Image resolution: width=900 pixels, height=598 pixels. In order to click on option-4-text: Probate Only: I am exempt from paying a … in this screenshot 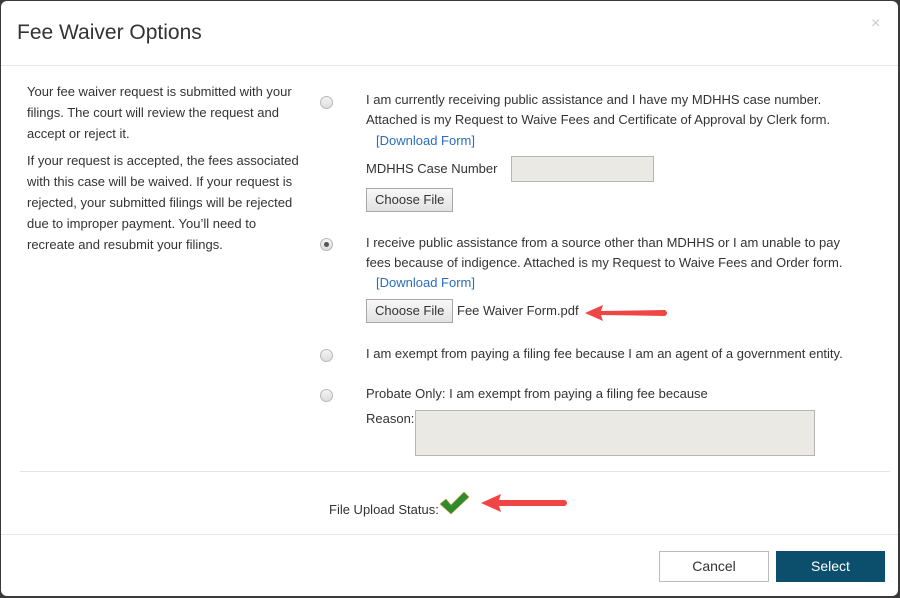, I will do `click(537, 393)`.